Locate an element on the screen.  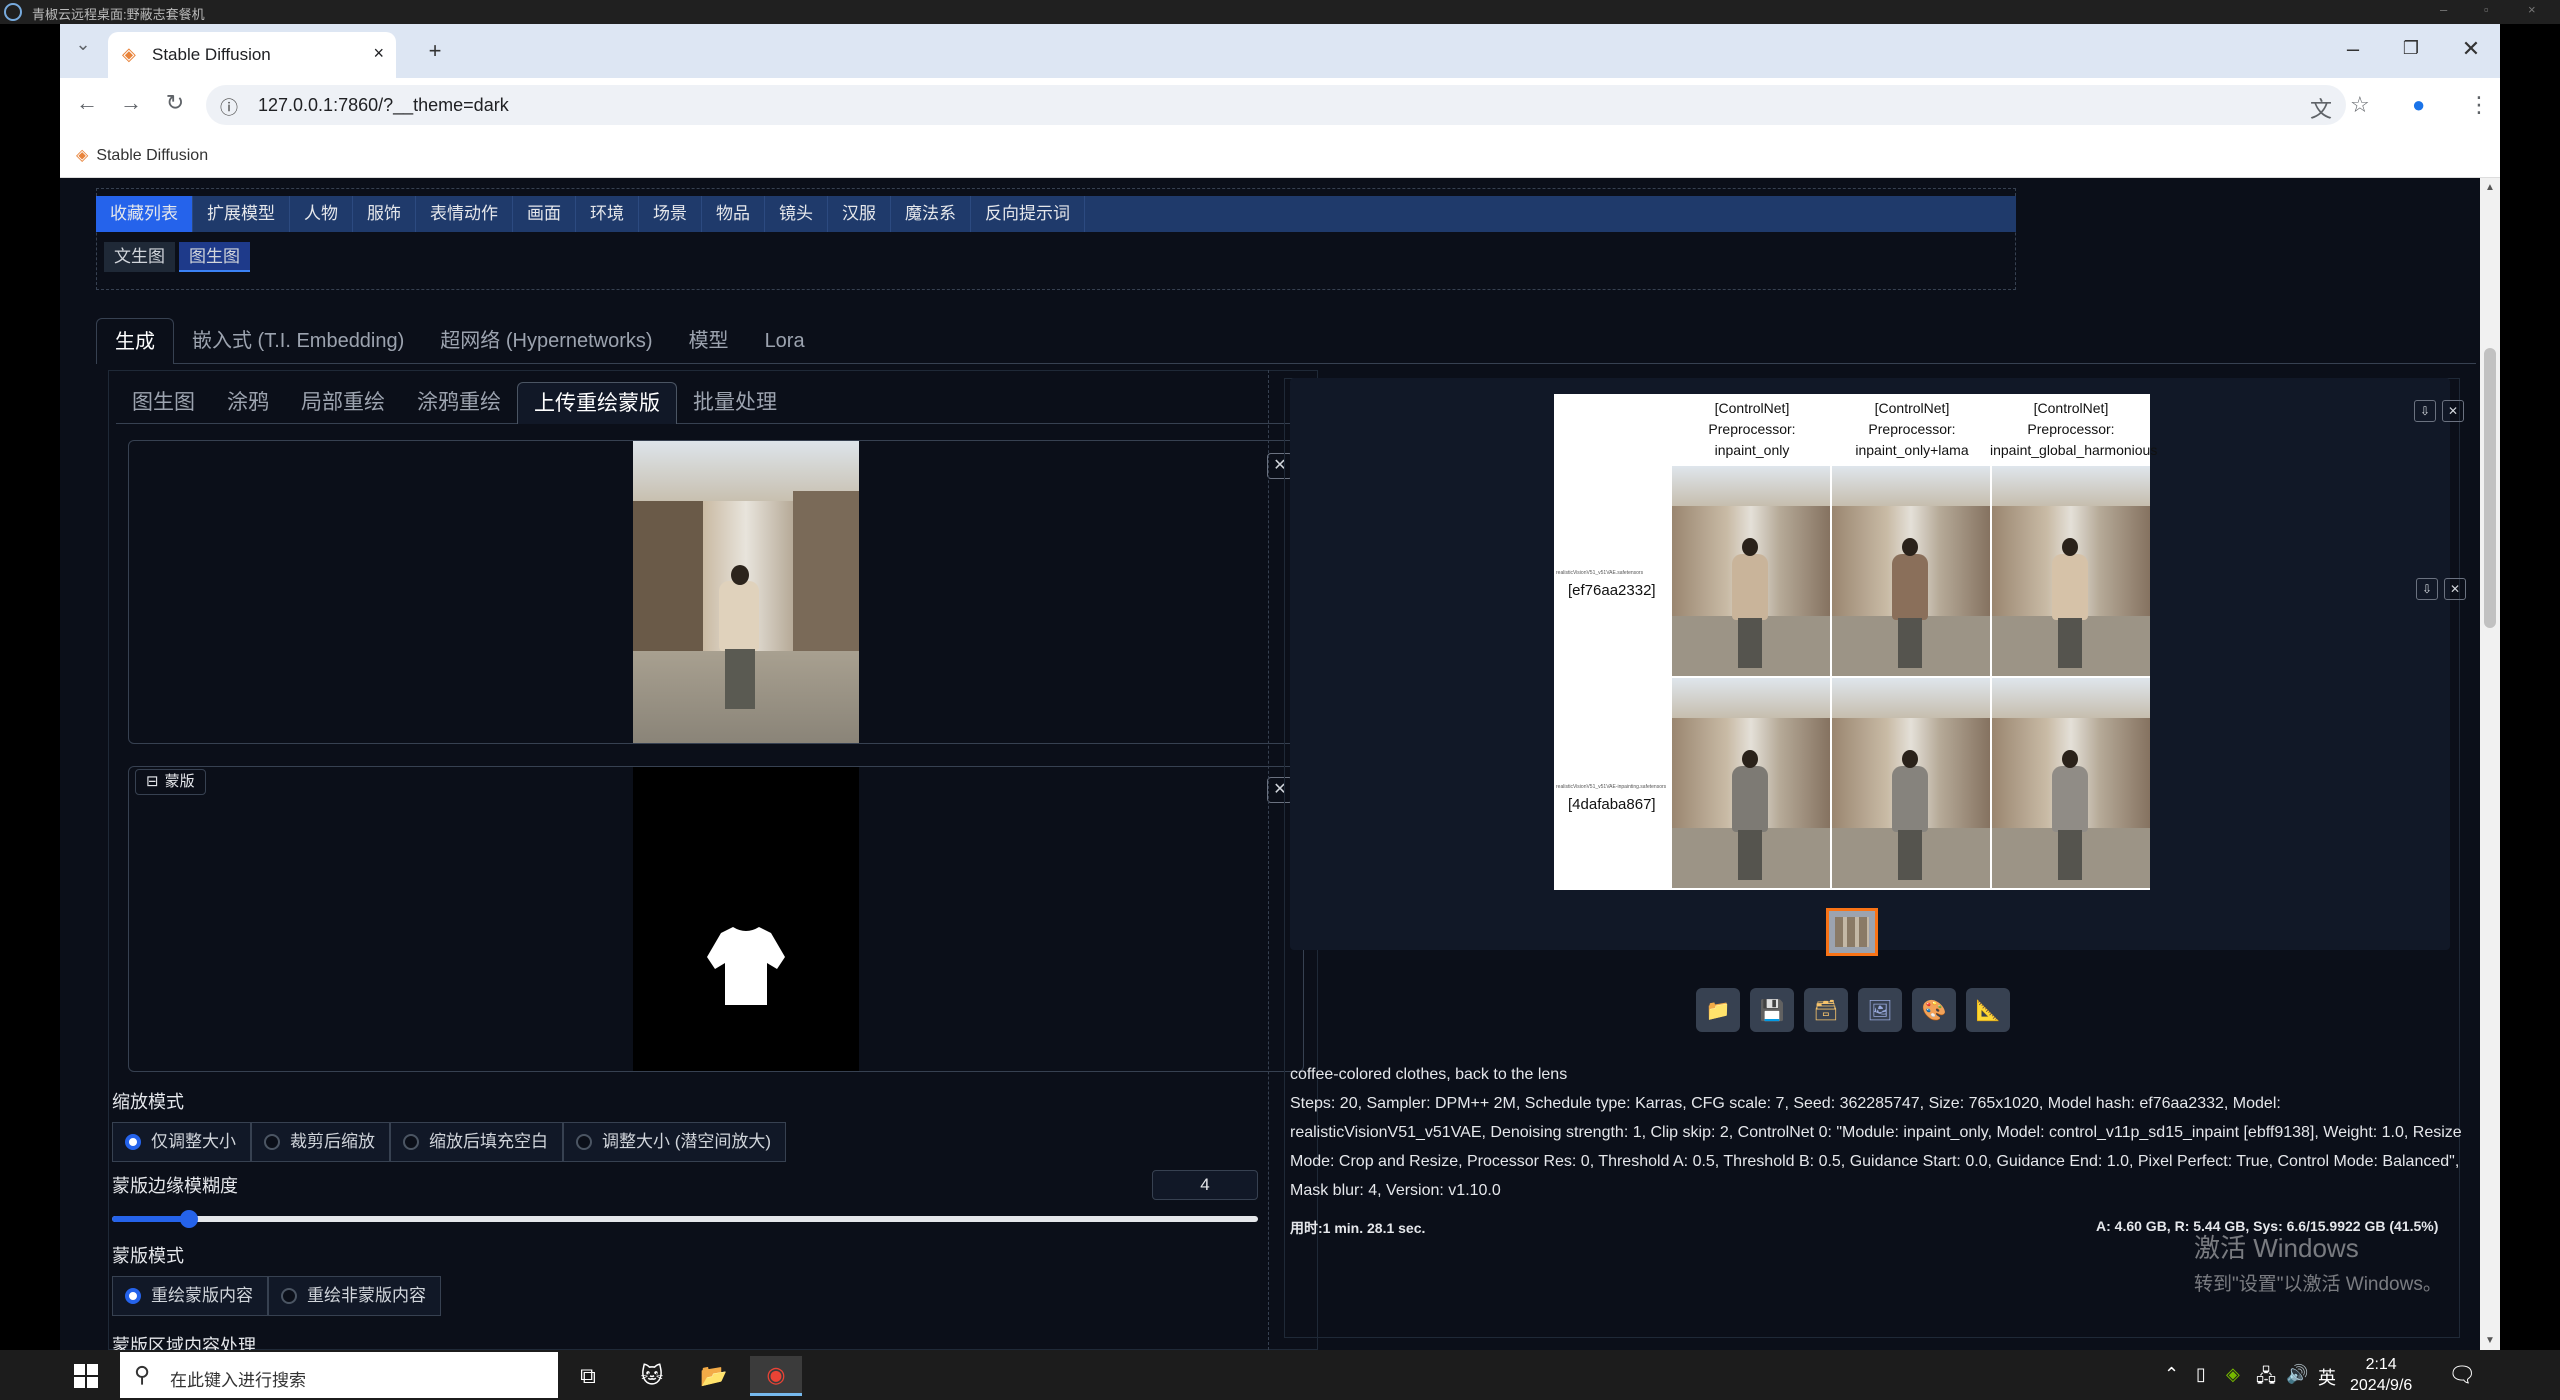
scrollbar-thumb is located at coordinates (2490, 488).